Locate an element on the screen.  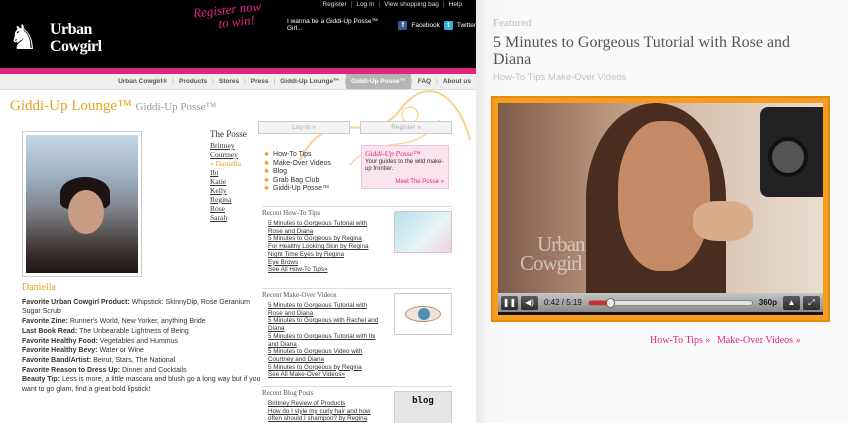
lounge-subtitle: Giddi-Up Posse™ is located at coordinates (176, 107).